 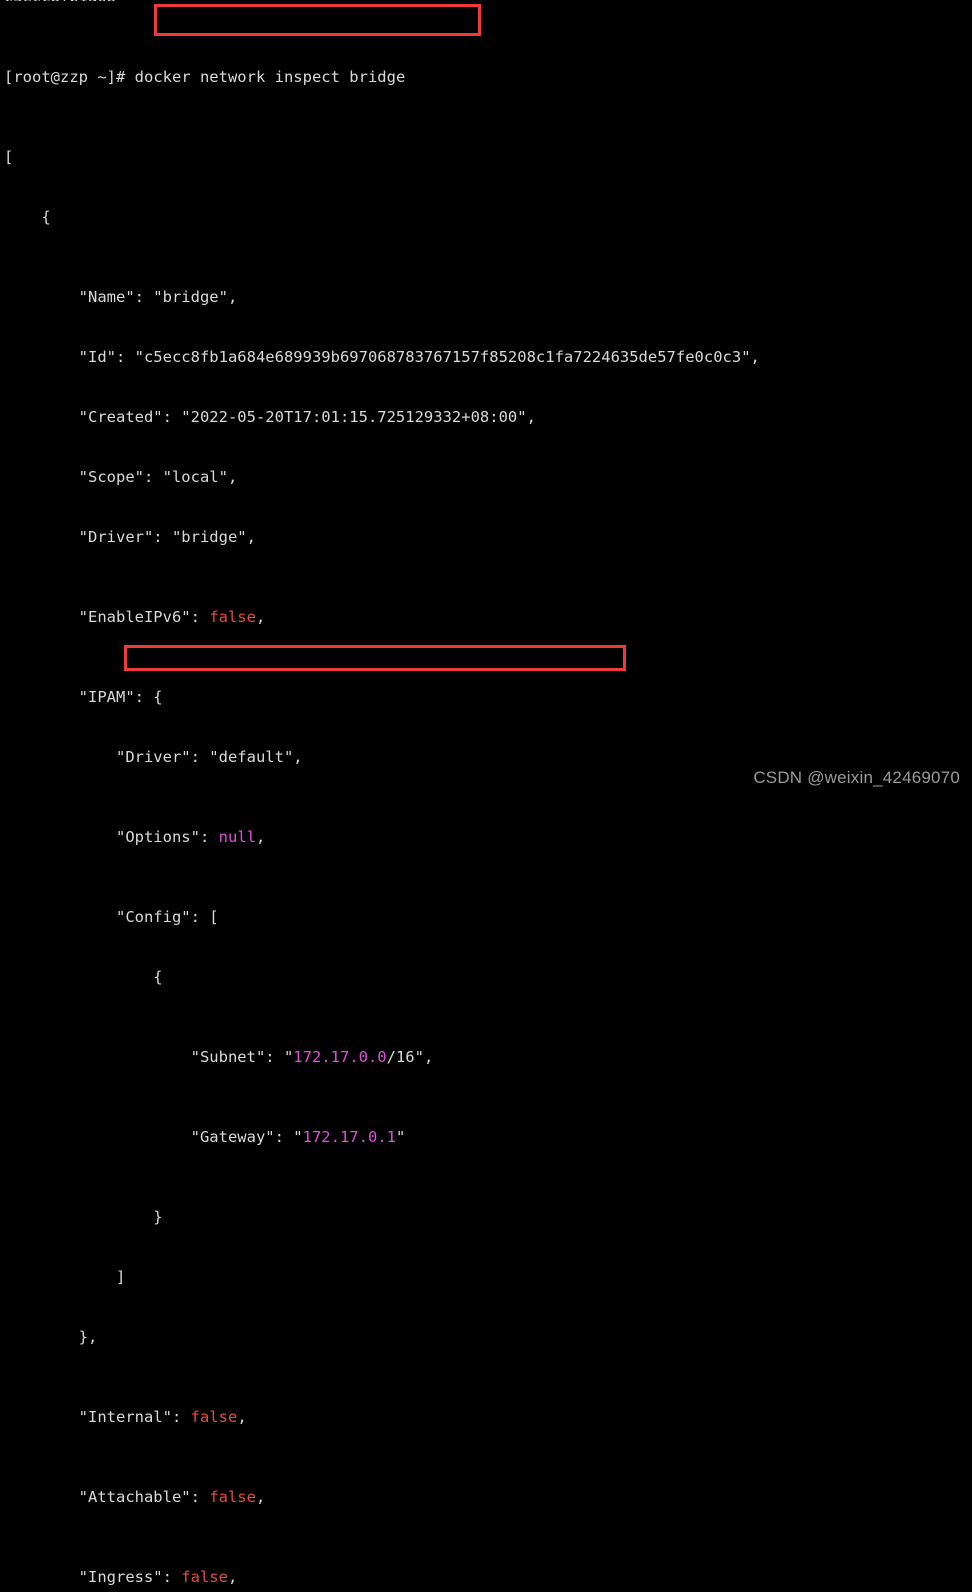 What do you see at coordinates (65, 1277) in the screenshot?
I see `ipam-config-close-bracket: ]` at bounding box center [65, 1277].